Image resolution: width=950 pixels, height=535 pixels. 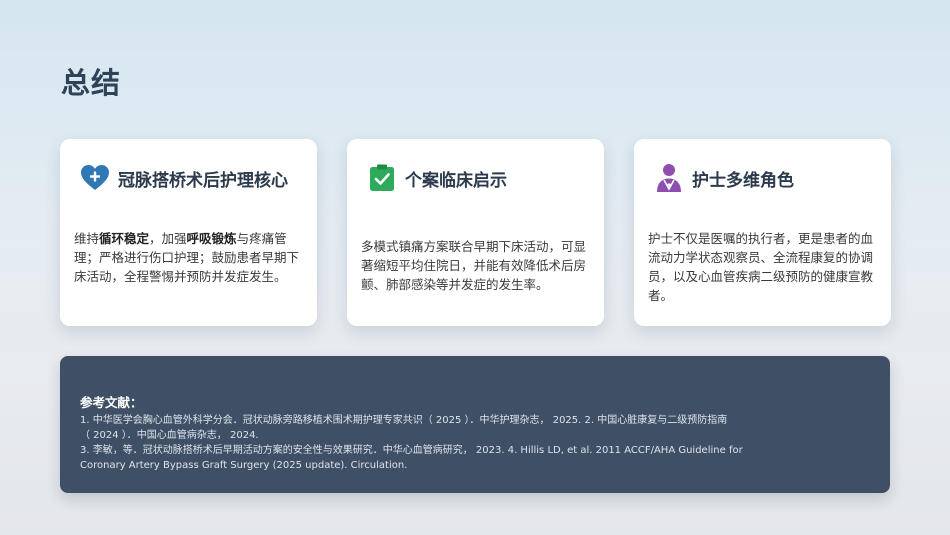 What do you see at coordinates (111, 402) in the screenshot?
I see `references-title: 参考文献：` at bounding box center [111, 402].